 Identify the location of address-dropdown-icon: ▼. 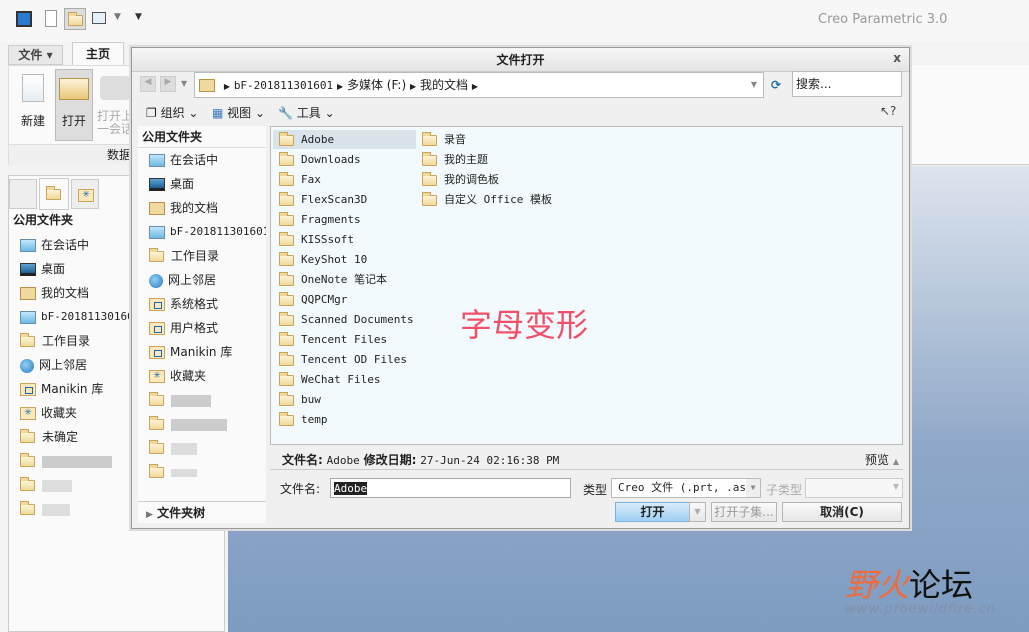
(754, 85).